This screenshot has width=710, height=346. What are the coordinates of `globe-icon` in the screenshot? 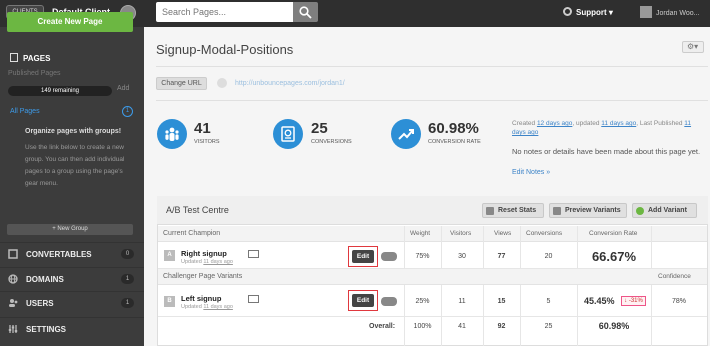 It's located at (13, 279).